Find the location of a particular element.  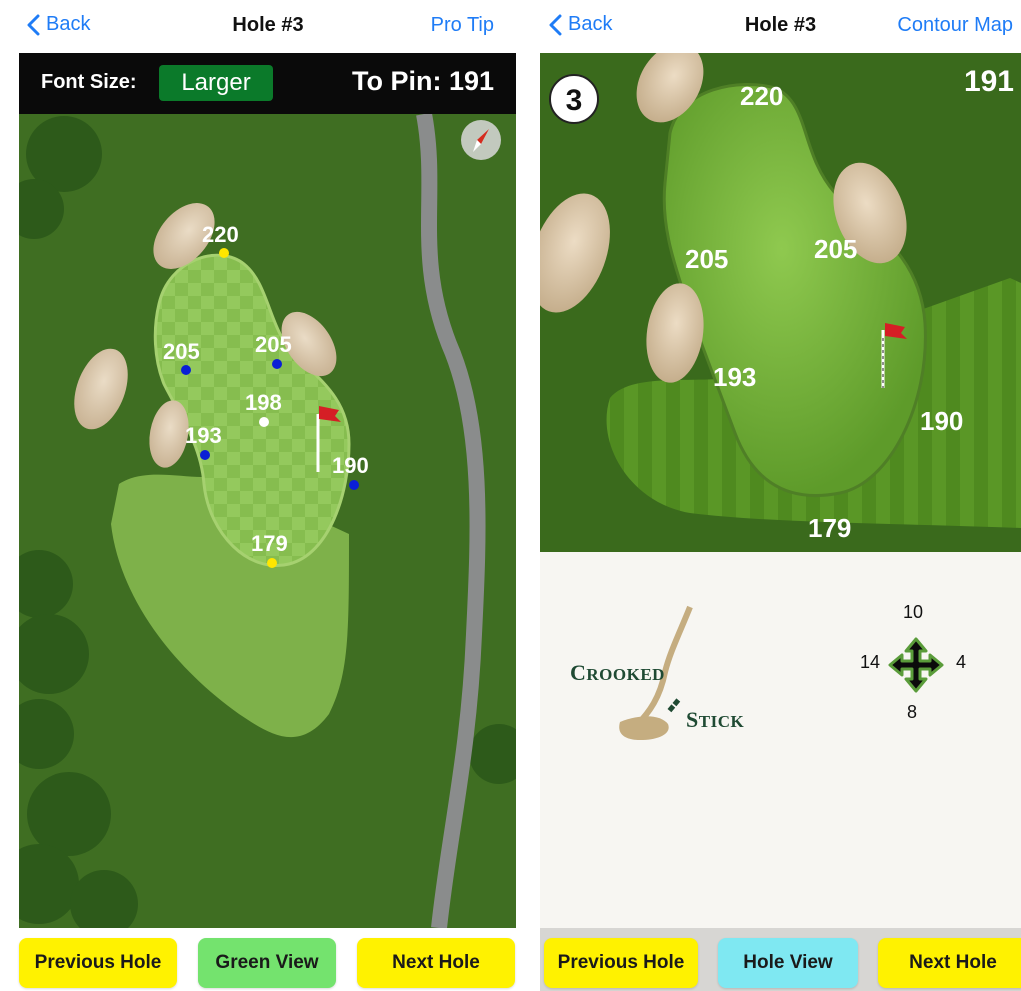

bottom-toolbar: Previous Hole Hole View Next Hole is located at coordinates (780, 959).